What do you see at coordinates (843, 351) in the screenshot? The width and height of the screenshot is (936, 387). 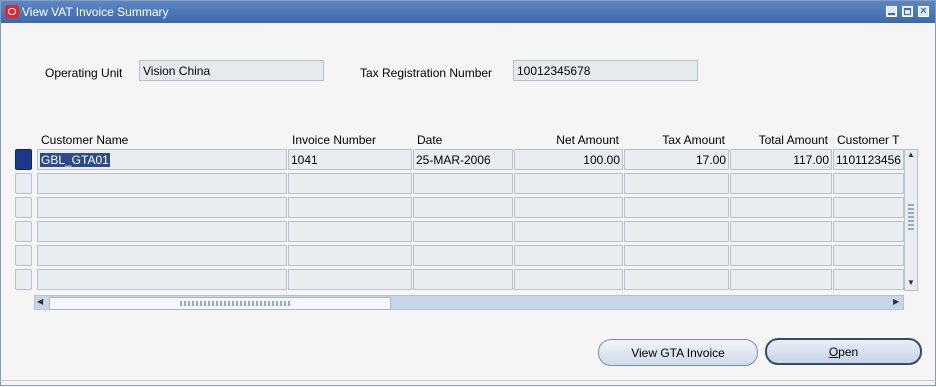 I see `open-button: Open` at bounding box center [843, 351].